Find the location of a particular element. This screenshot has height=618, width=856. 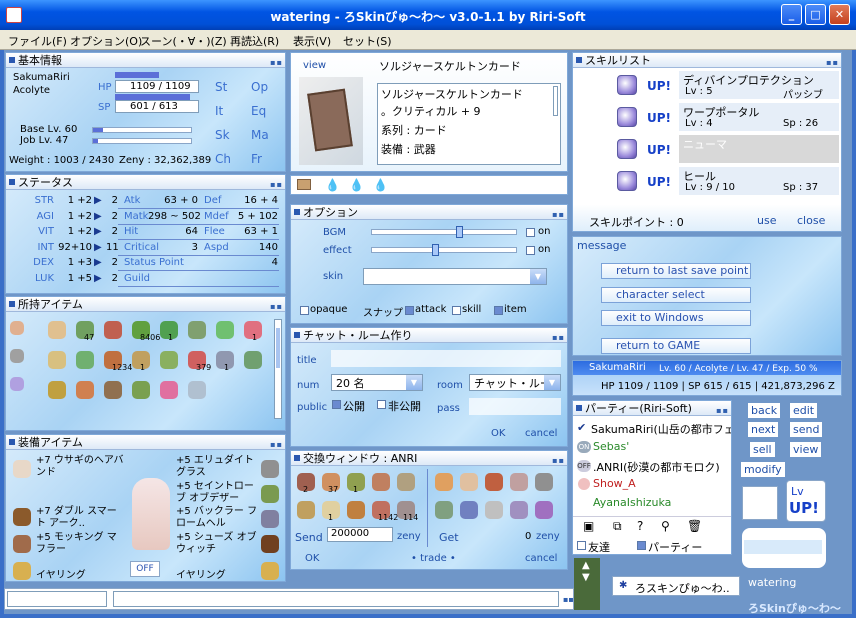

scroll-up-icon: ▲ is located at coordinates (586, 565).